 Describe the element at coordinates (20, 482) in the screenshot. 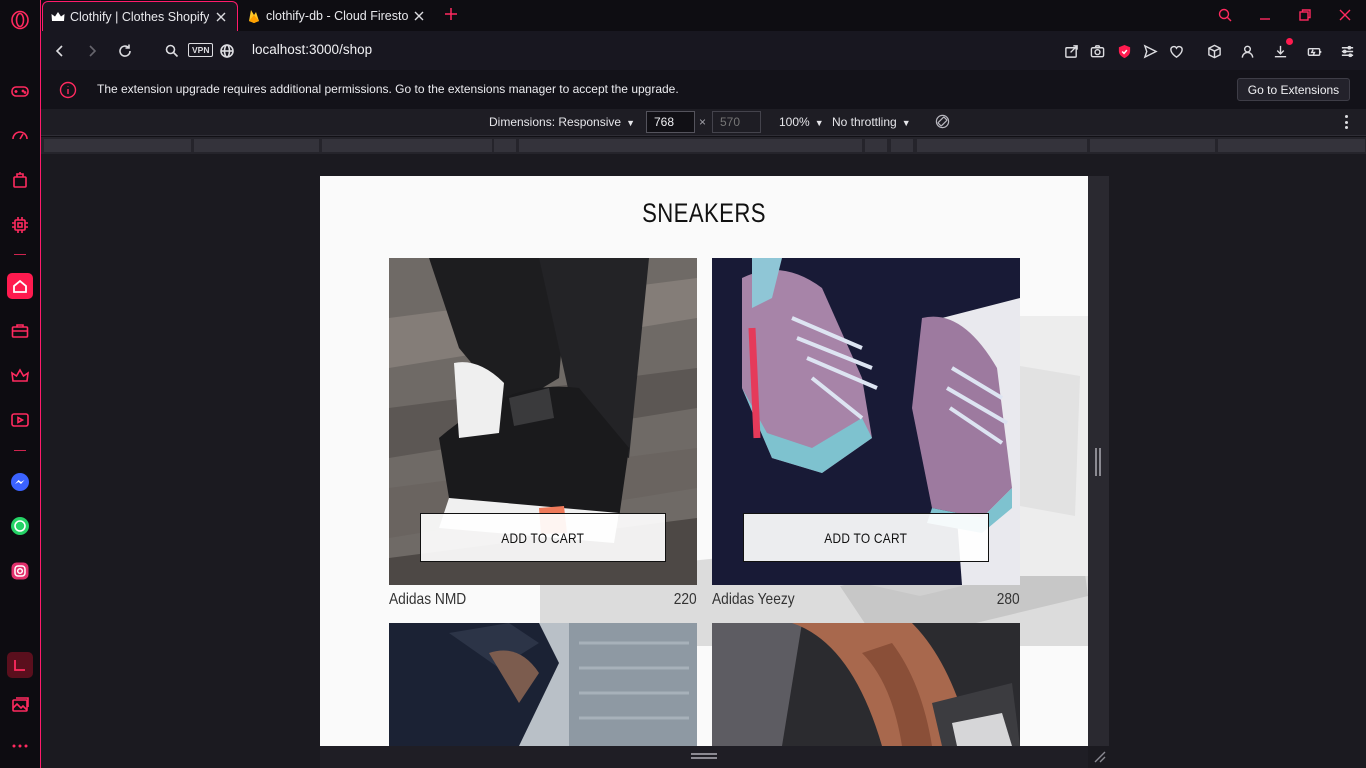

I see `messenger-icon` at that location.